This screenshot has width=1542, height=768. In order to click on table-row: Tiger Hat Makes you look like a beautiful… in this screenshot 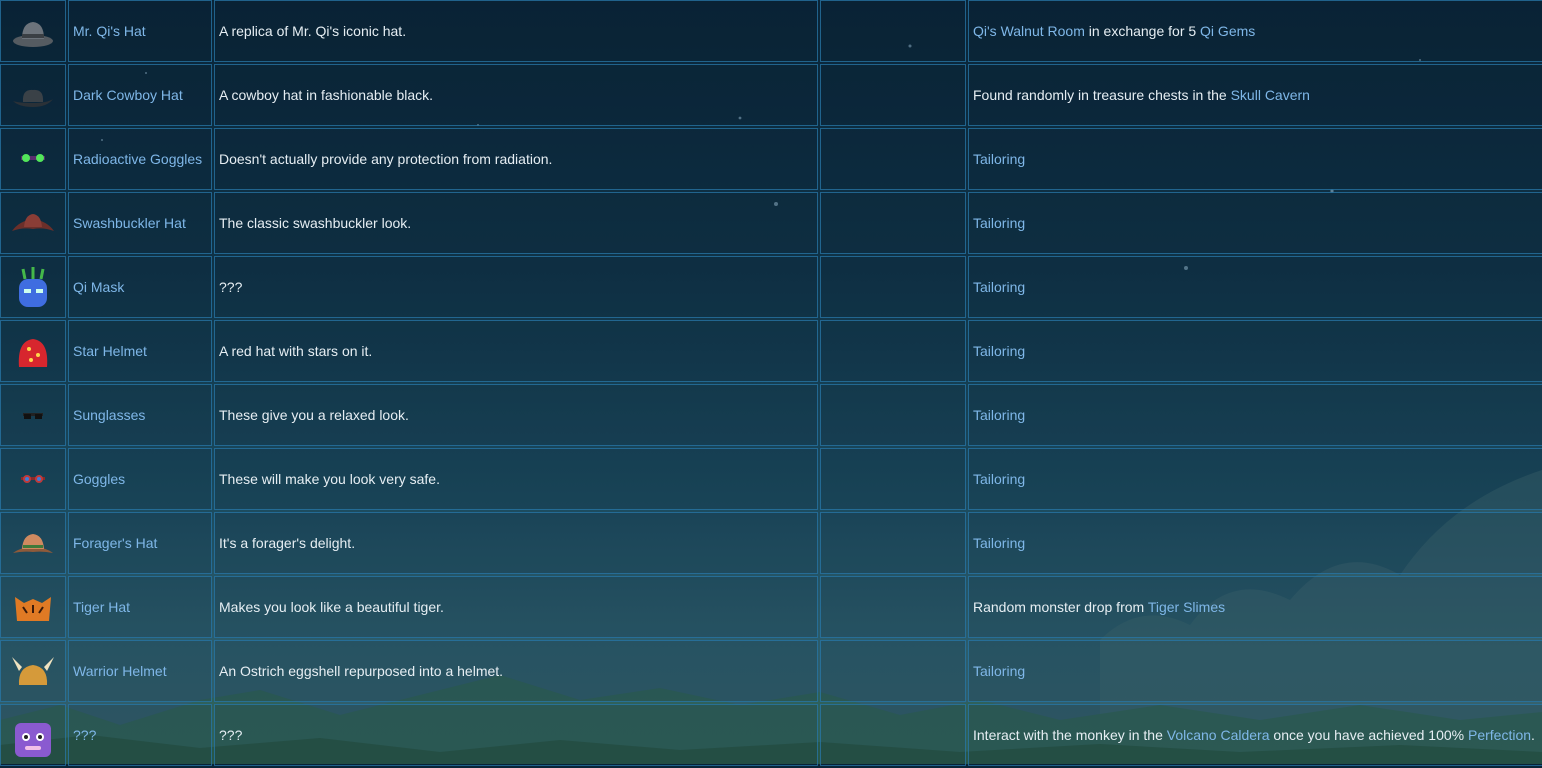, I will do `click(771, 607)`.